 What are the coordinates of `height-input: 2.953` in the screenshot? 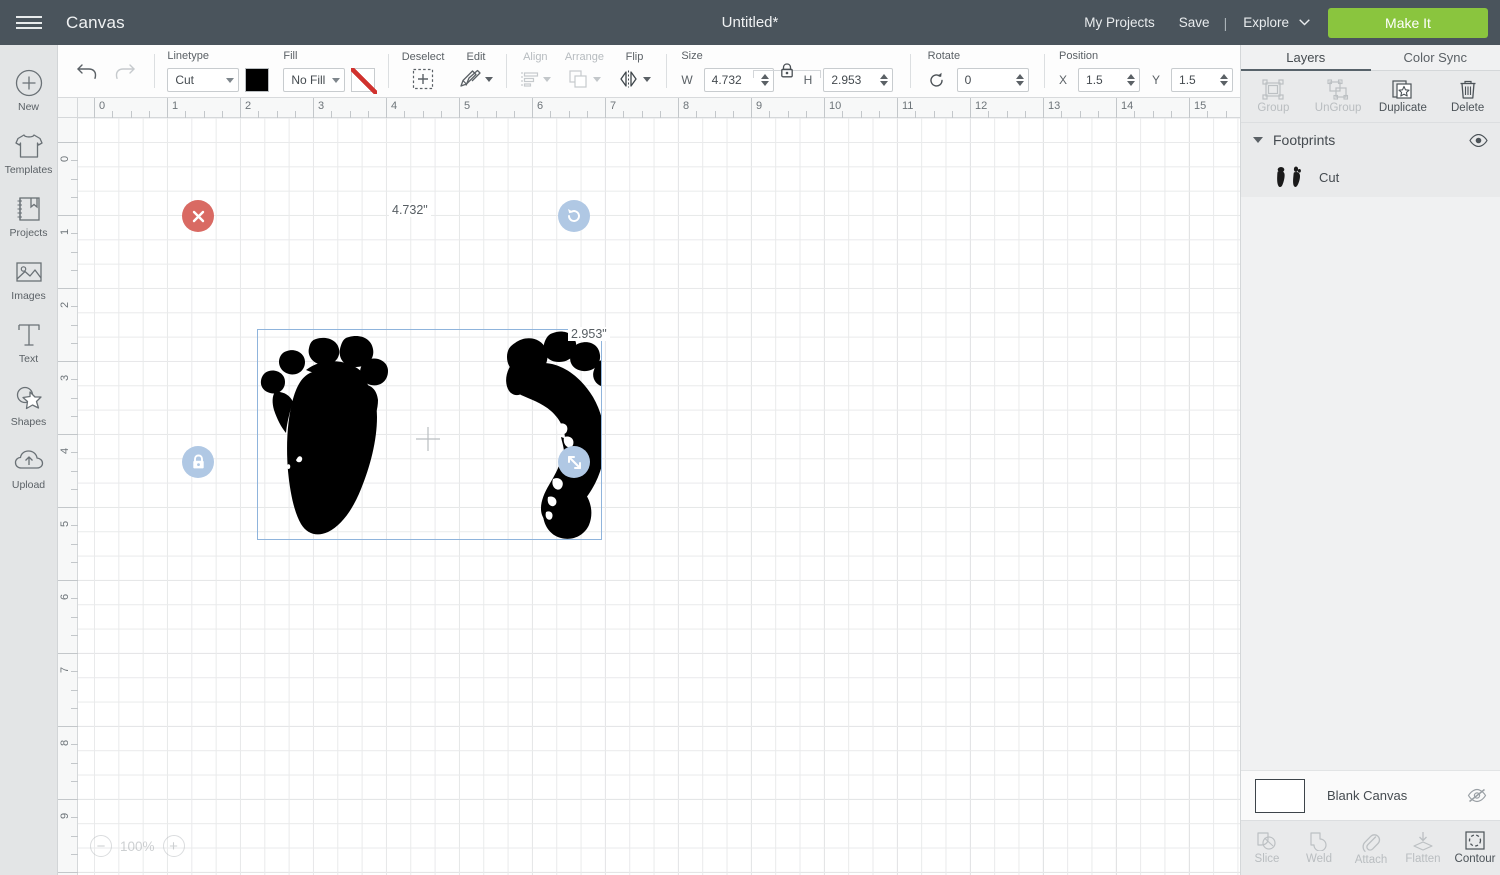 It's located at (858, 80).